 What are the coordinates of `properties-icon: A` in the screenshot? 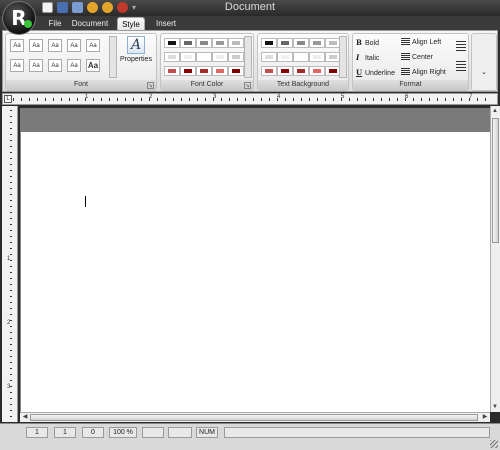 It's located at (136, 45).